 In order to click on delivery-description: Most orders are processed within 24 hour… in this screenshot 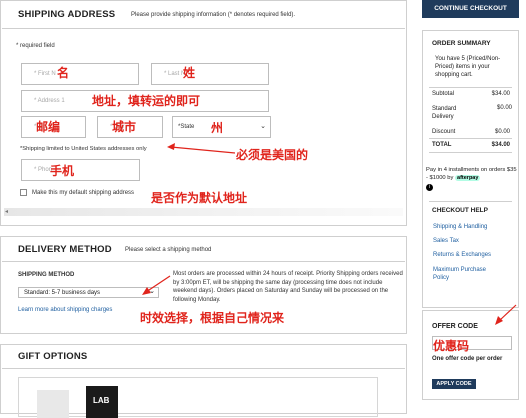, I will do `click(288, 287)`.